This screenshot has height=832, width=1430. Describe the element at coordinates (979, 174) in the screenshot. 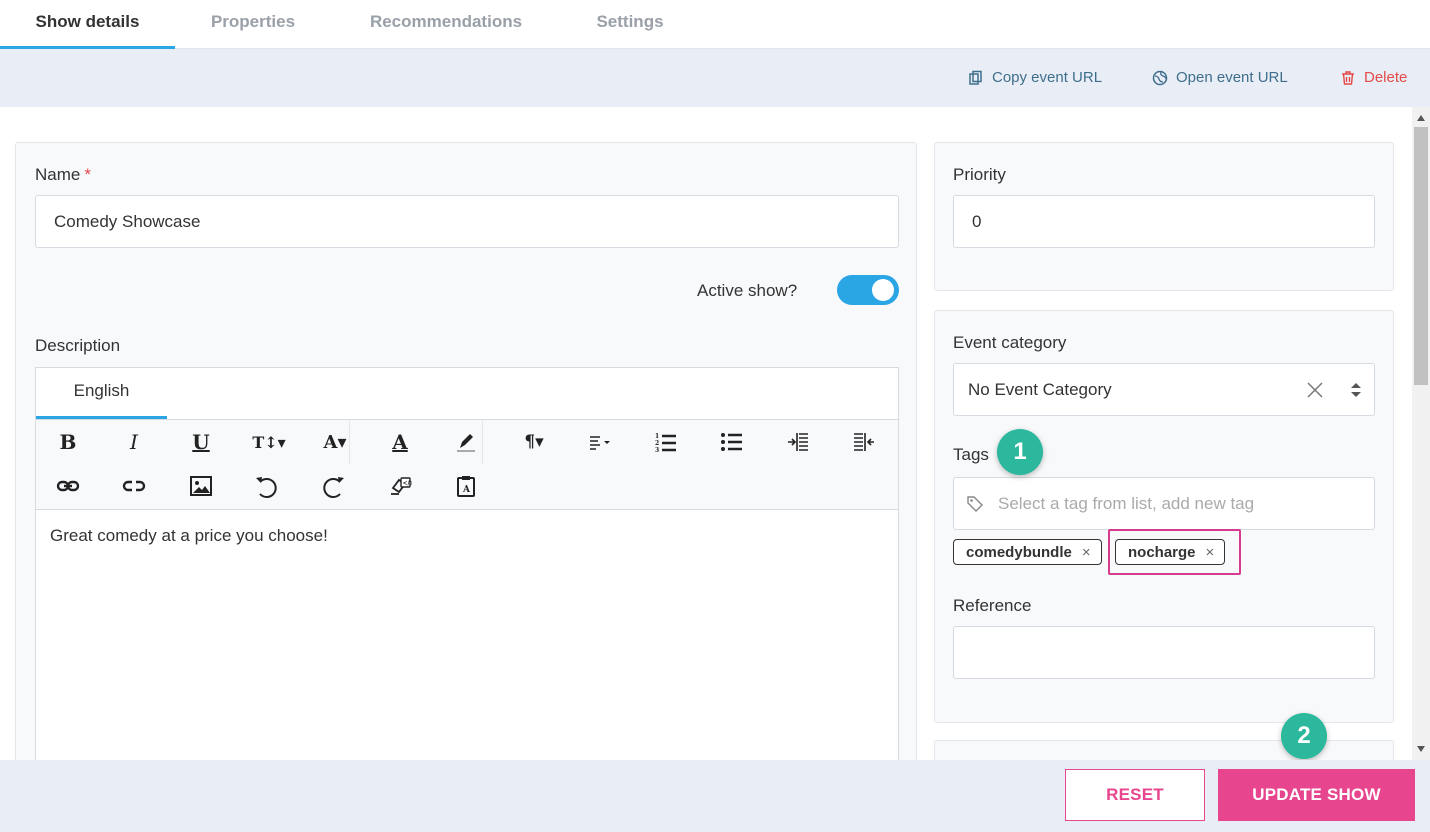

I see `priority-label: Priority` at that location.